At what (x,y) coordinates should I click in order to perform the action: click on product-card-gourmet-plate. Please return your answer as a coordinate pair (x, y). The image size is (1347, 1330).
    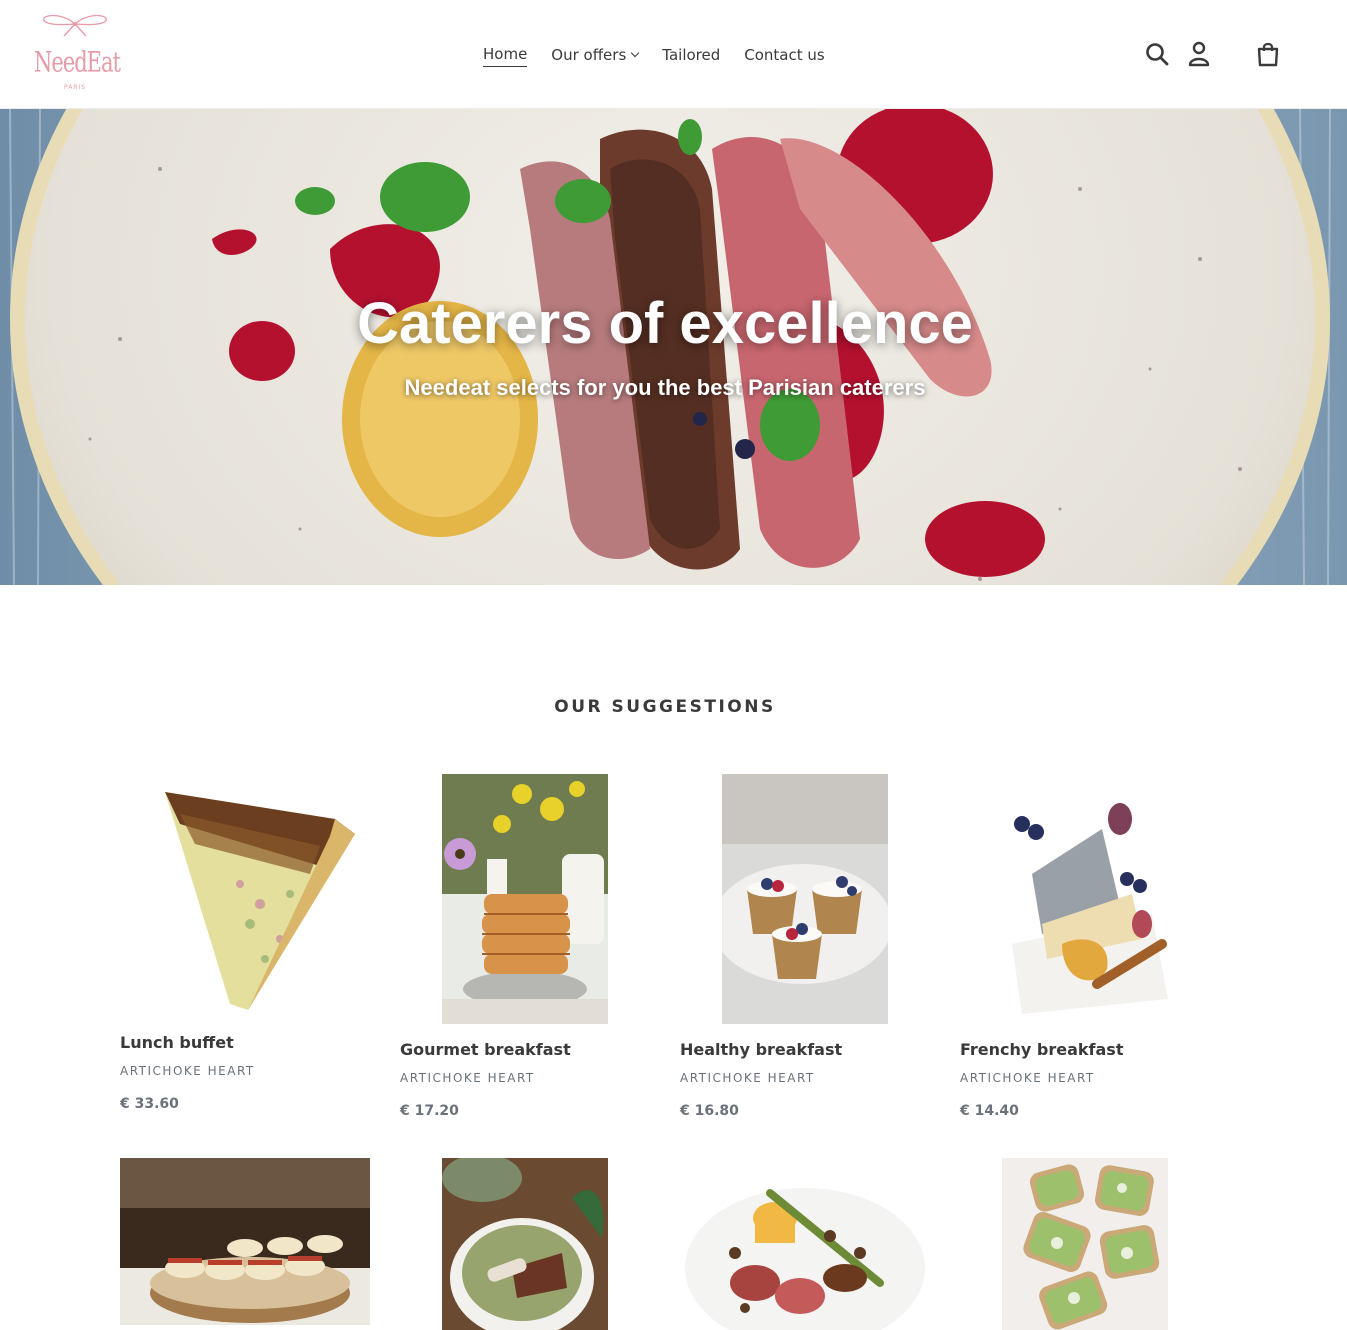
    Looking at the image, I should click on (805, 1244).